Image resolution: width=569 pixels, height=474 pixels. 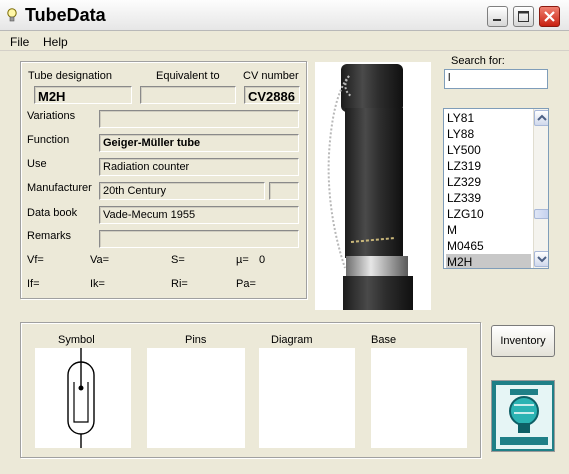 What do you see at coordinates (179, 284) in the screenshot?
I see `ri-label: Ri=` at bounding box center [179, 284].